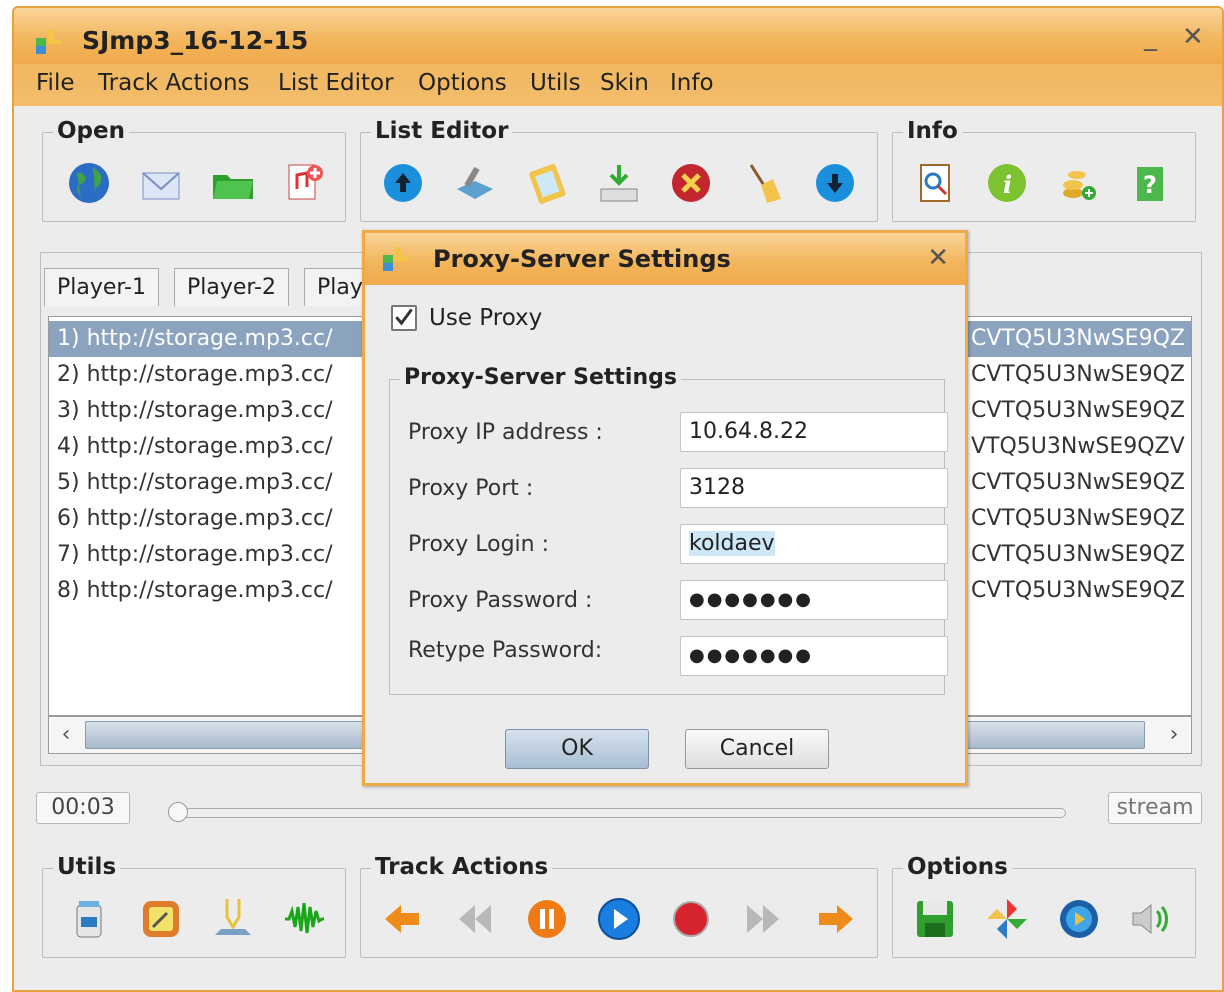  What do you see at coordinates (231, 287) in the screenshot?
I see `tab-player-2: Player-2` at bounding box center [231, 287].